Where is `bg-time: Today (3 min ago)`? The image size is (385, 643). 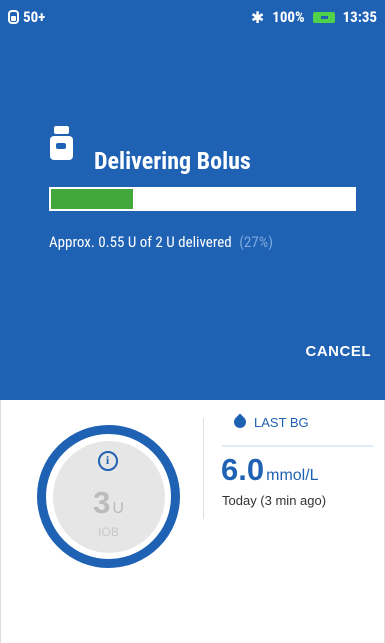 bg-time: Today (3 min ago) is located at coordinates (274, 500).